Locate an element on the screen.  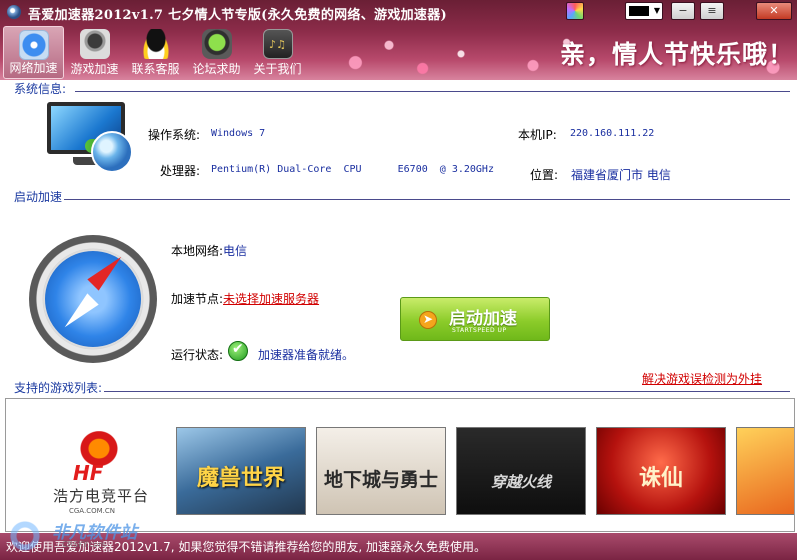
game-title: 魔兽世界 is located at coordinates (240, 478).